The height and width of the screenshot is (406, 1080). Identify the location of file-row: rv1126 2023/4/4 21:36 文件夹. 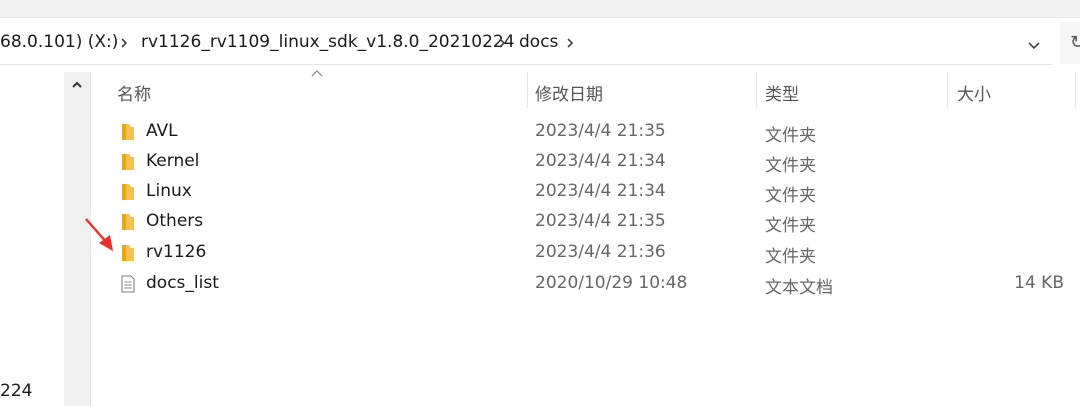
(595, 253).